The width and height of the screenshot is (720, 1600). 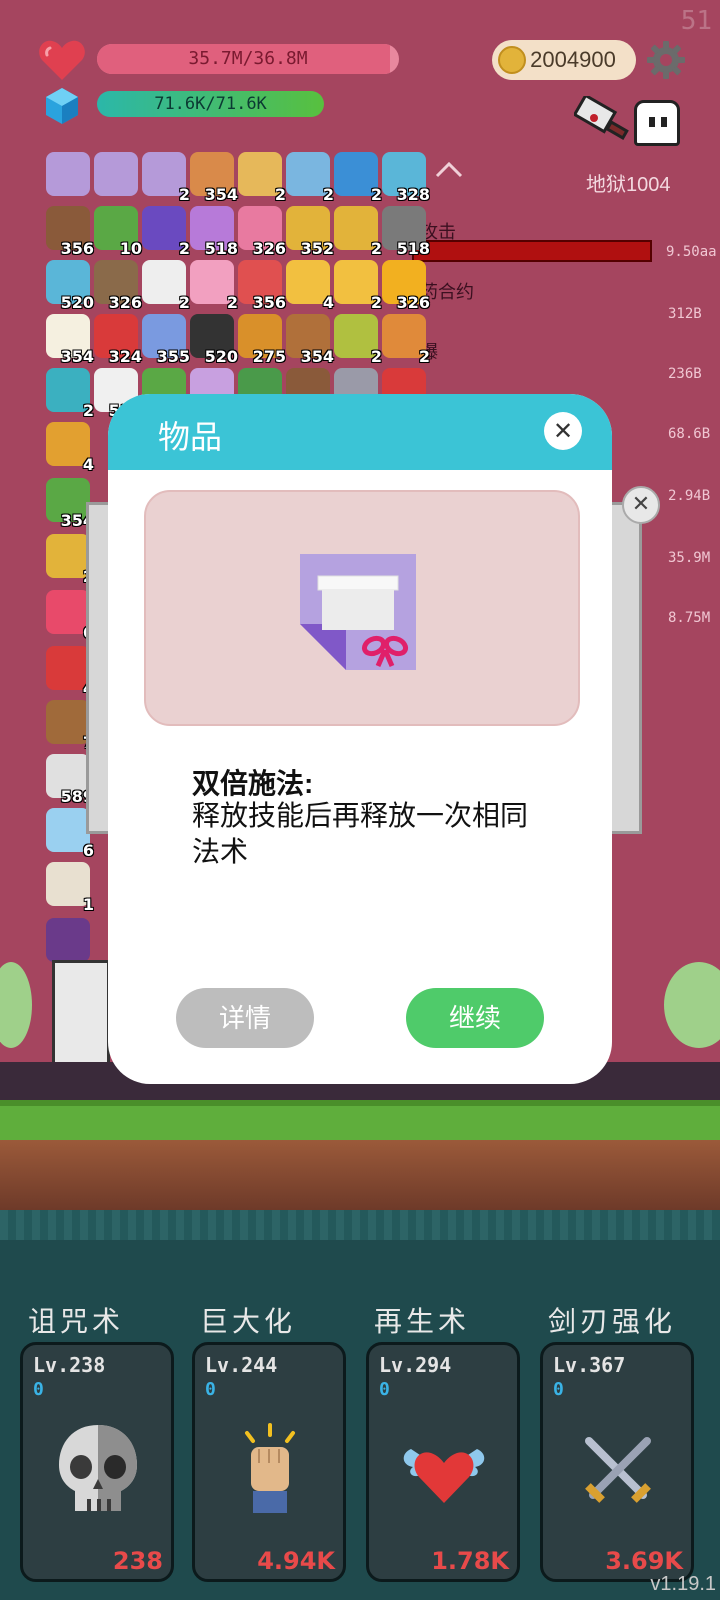 I want to click on flame-icon: 6, so click(x=70, y=616).